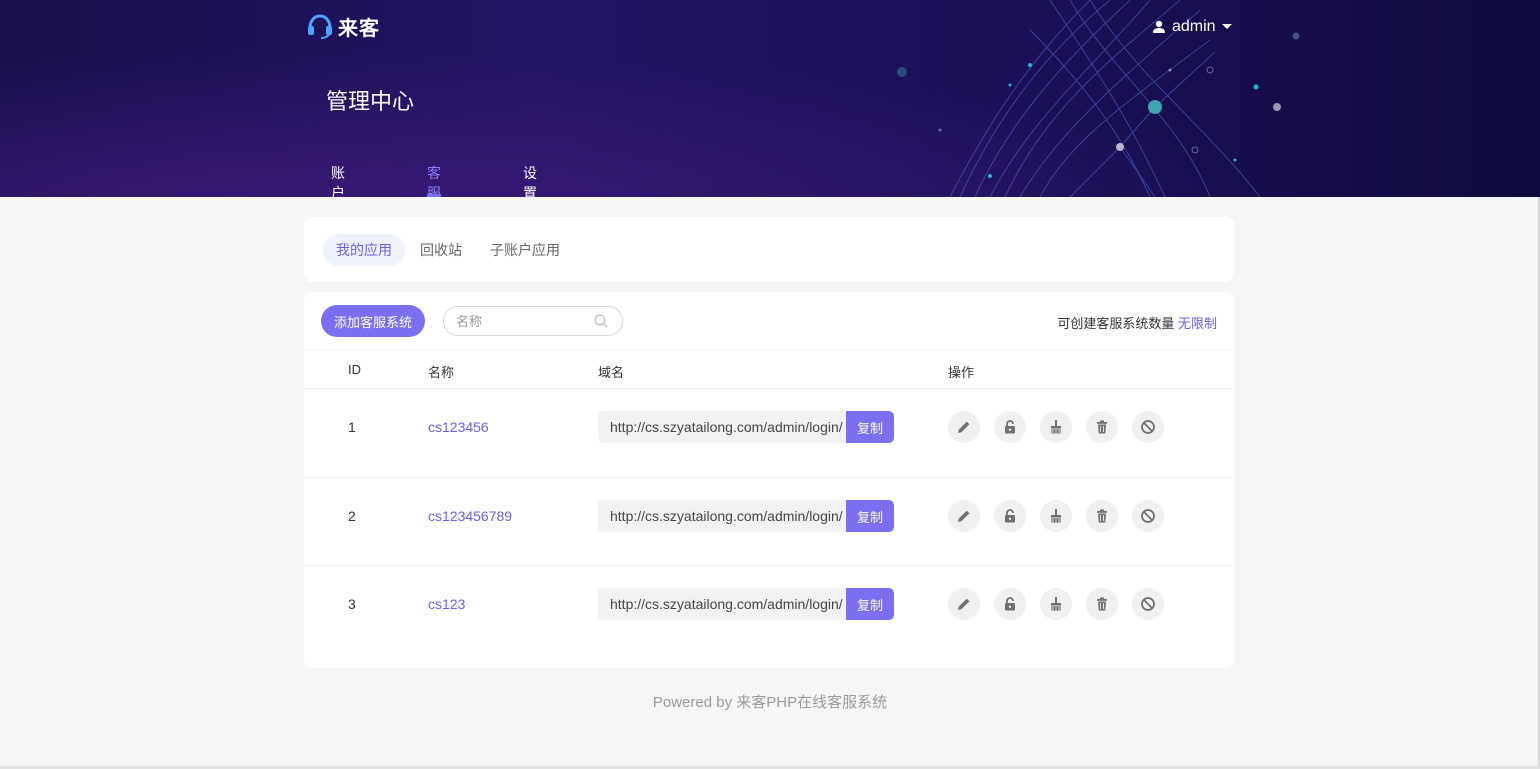  What do you see at coordinates (441, 250) in the screenshot?
I see `subtab-recycle-bin: 回收站` at bounding box center [441, 250].